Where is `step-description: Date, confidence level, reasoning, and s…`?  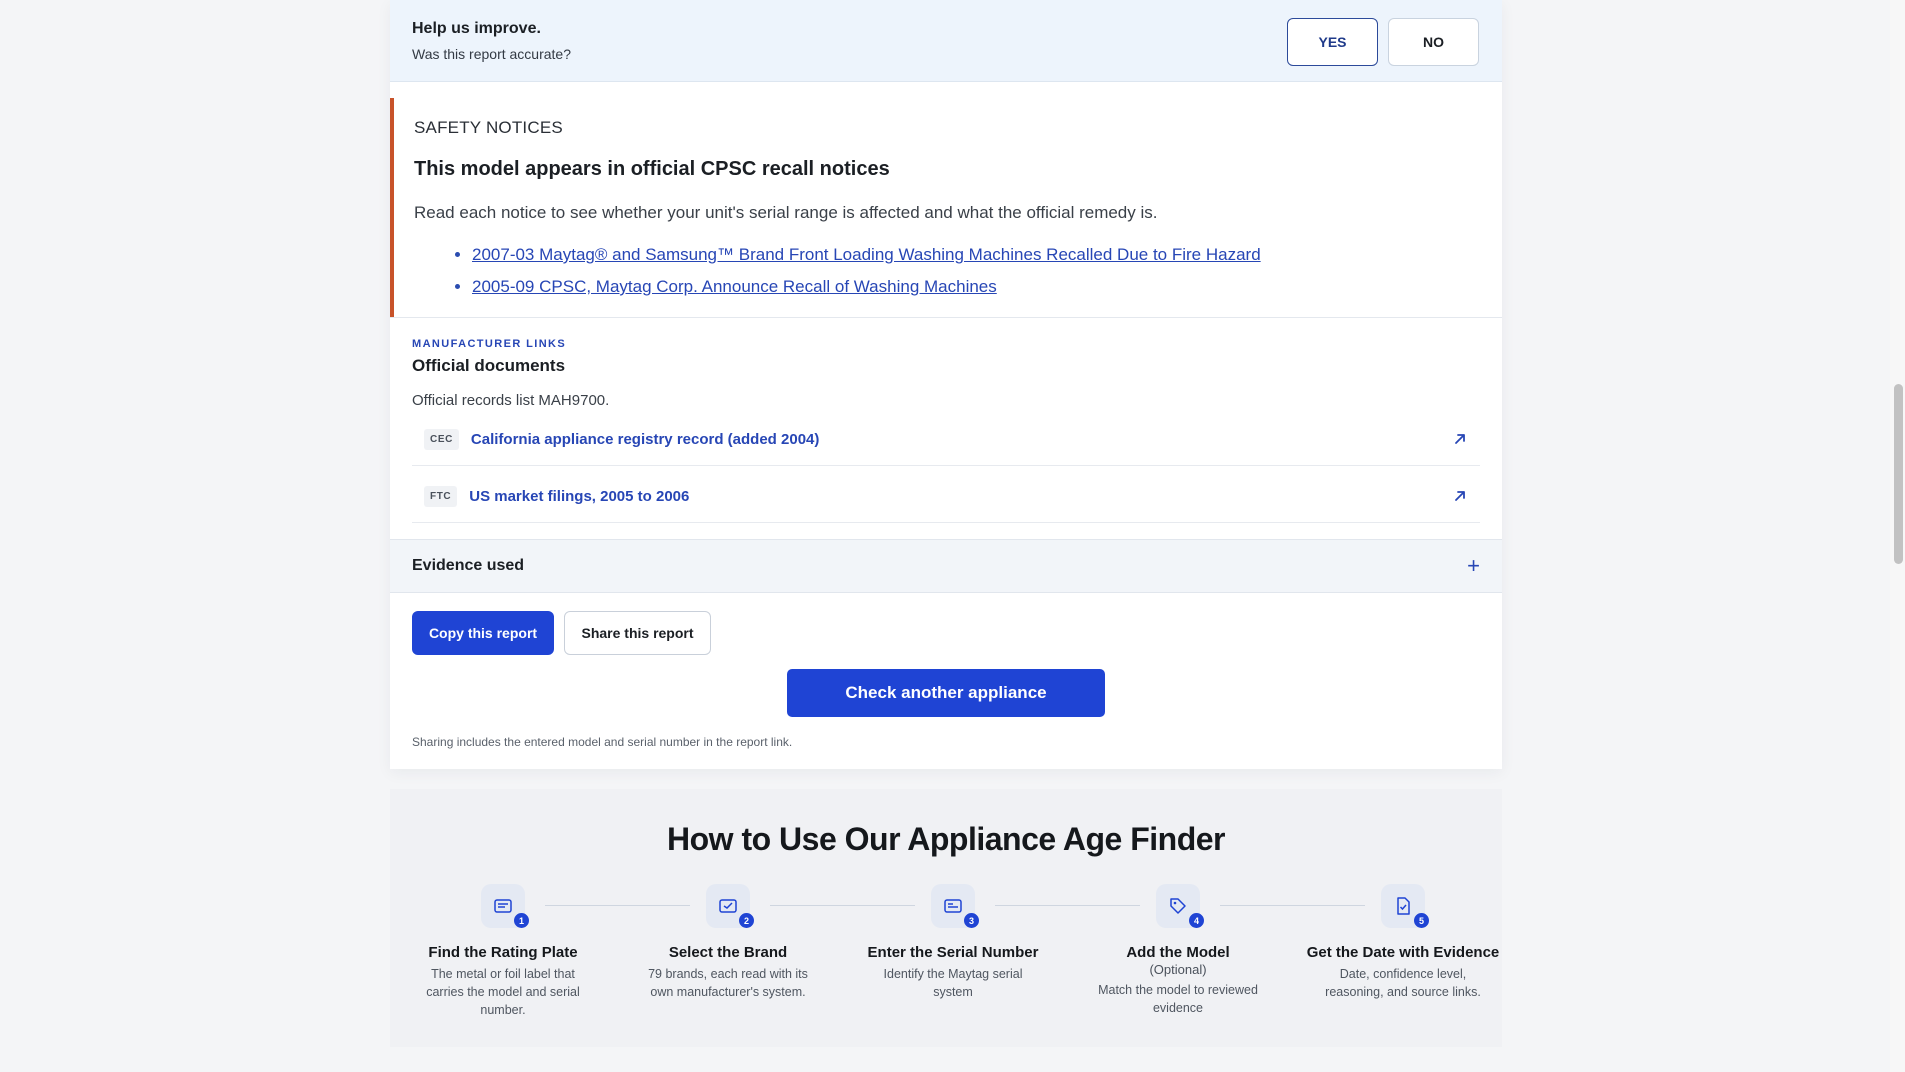
step-description: Date, confidence level, reasoning, and s… is located at coordinates (1403, 983).